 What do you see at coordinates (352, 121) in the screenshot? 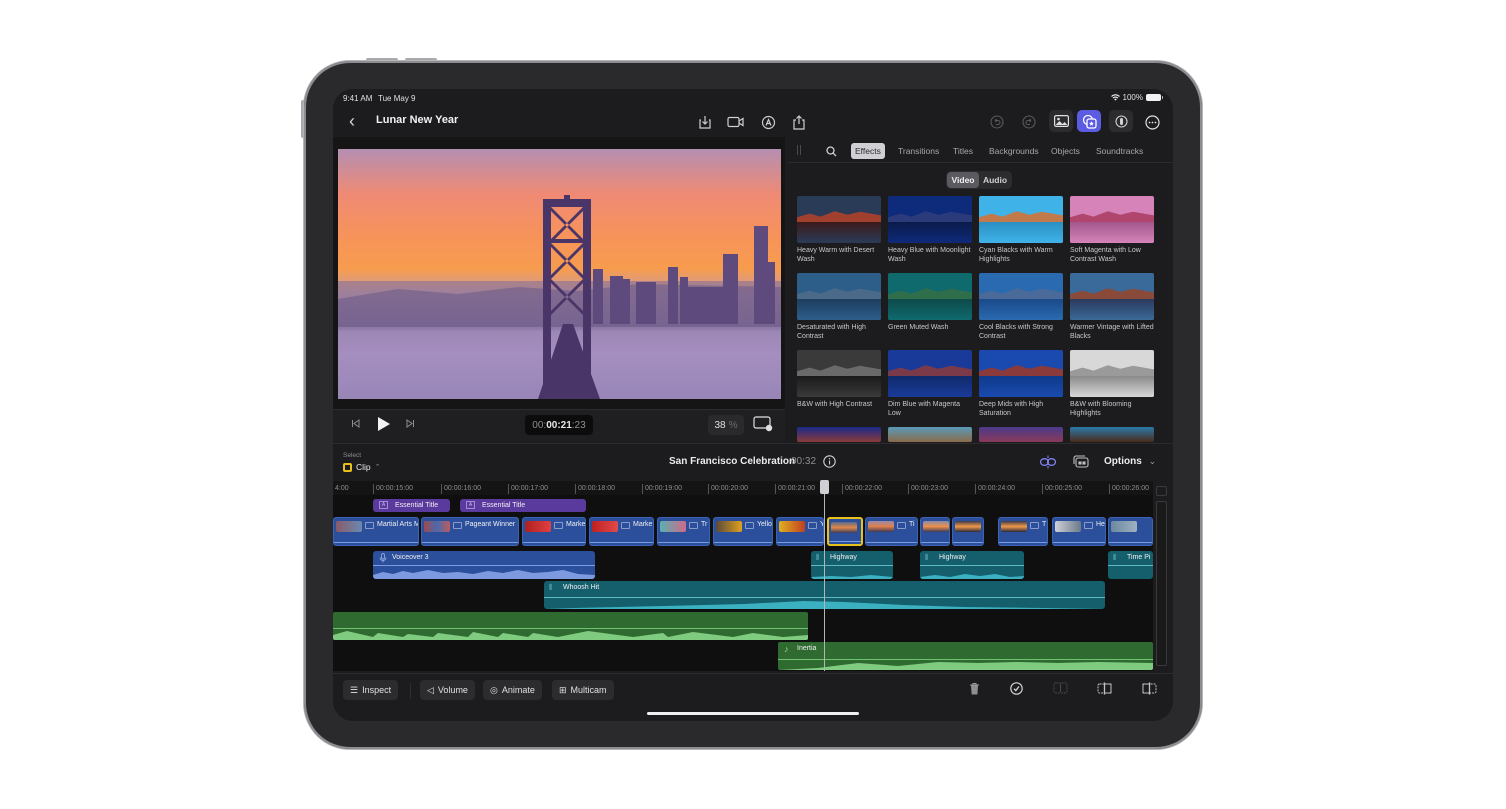
I see `back-button: ‹` at bounding box center [352, 121].